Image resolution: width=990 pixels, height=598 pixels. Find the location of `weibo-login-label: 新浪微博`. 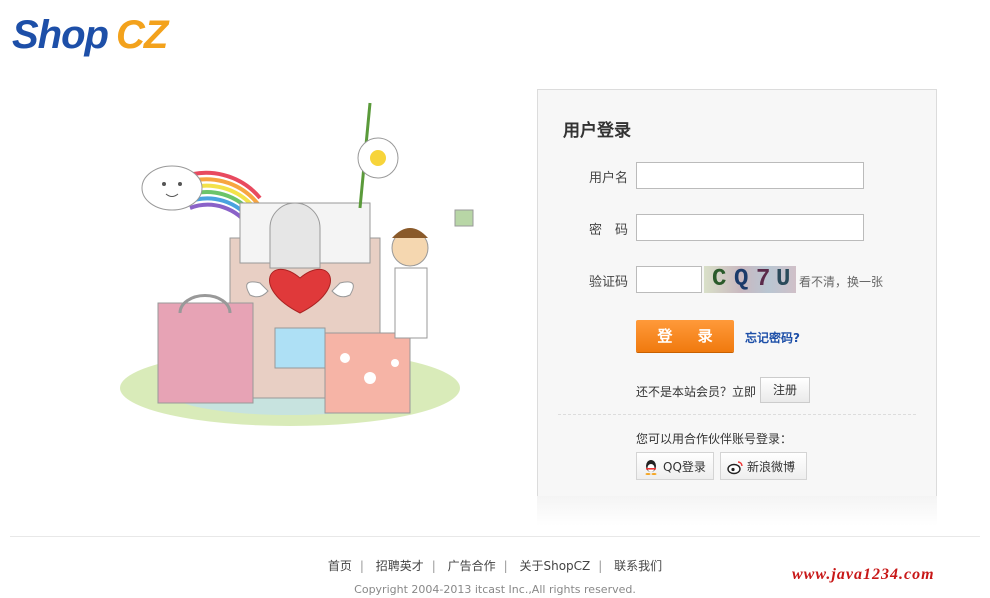

weibo-login-label: 新浪微博 is located at coordinates (771, 467).